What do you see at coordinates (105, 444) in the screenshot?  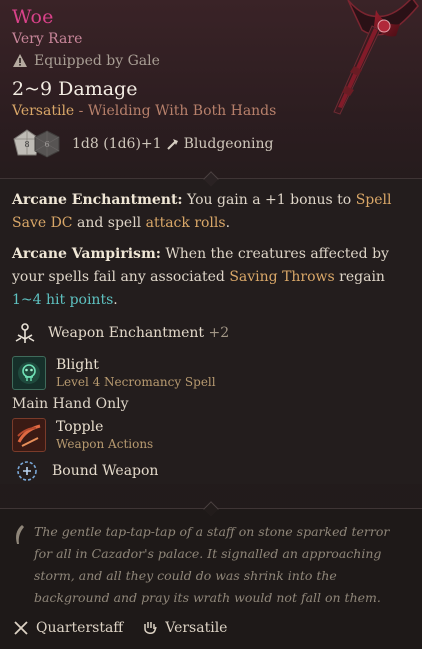 I see `topple-action-sub: Weapon Actions` at bounding box center [105, 444].